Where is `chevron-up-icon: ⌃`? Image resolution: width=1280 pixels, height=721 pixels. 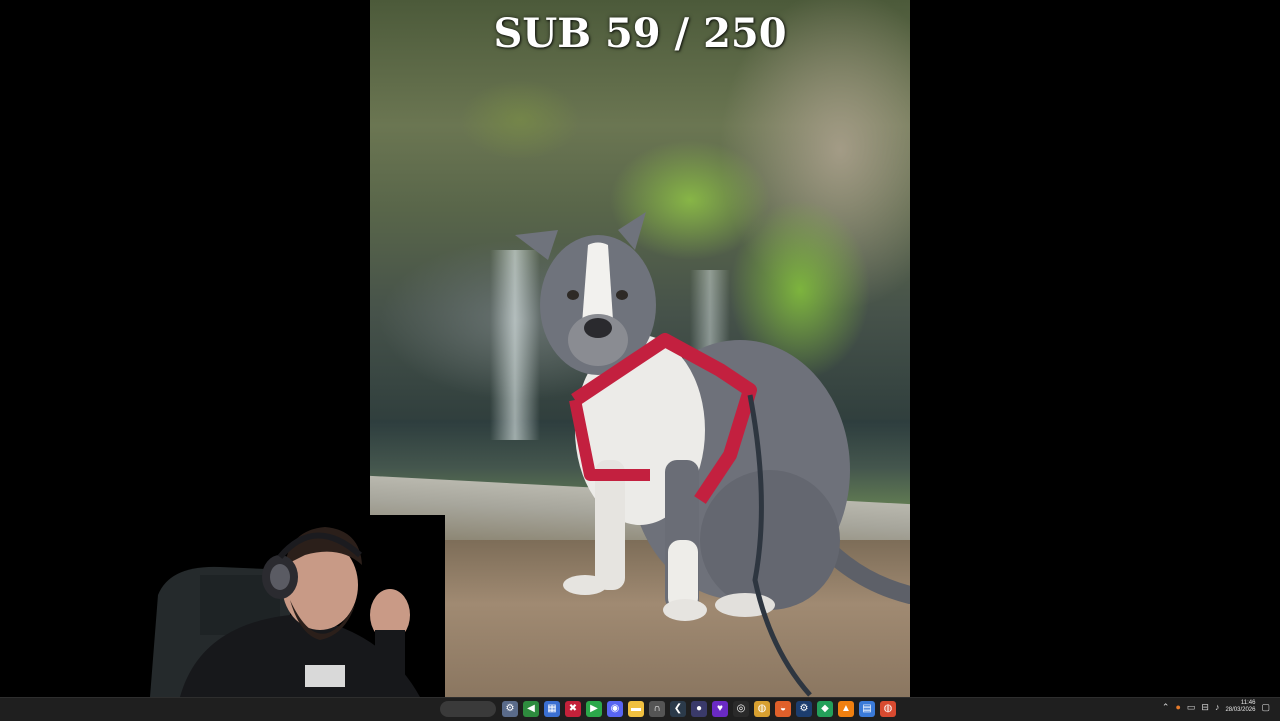
chevron-up-icon: ⌃ is located at coordinates (1166, 707).